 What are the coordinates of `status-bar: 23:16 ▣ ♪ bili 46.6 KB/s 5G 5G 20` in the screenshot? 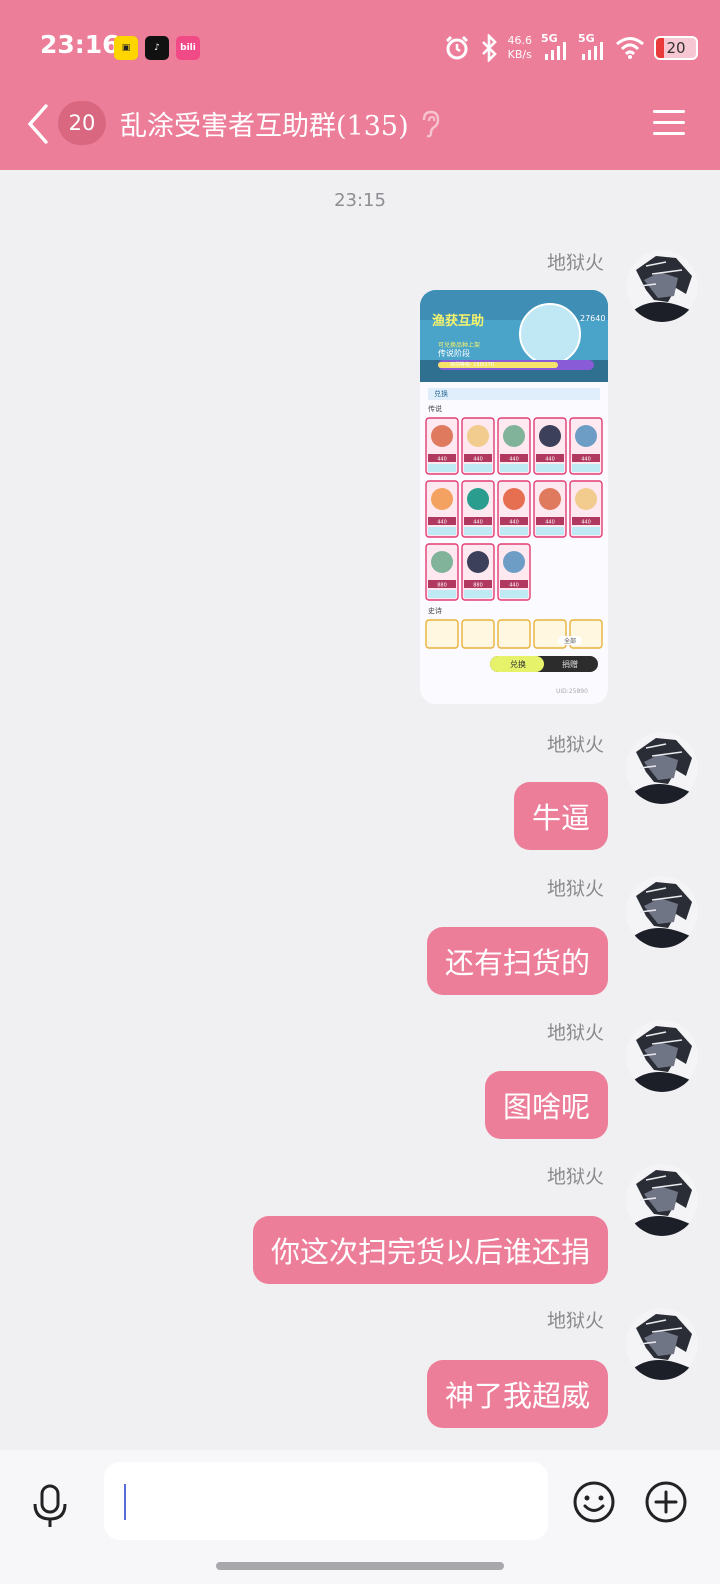 It's located at (360, 48).